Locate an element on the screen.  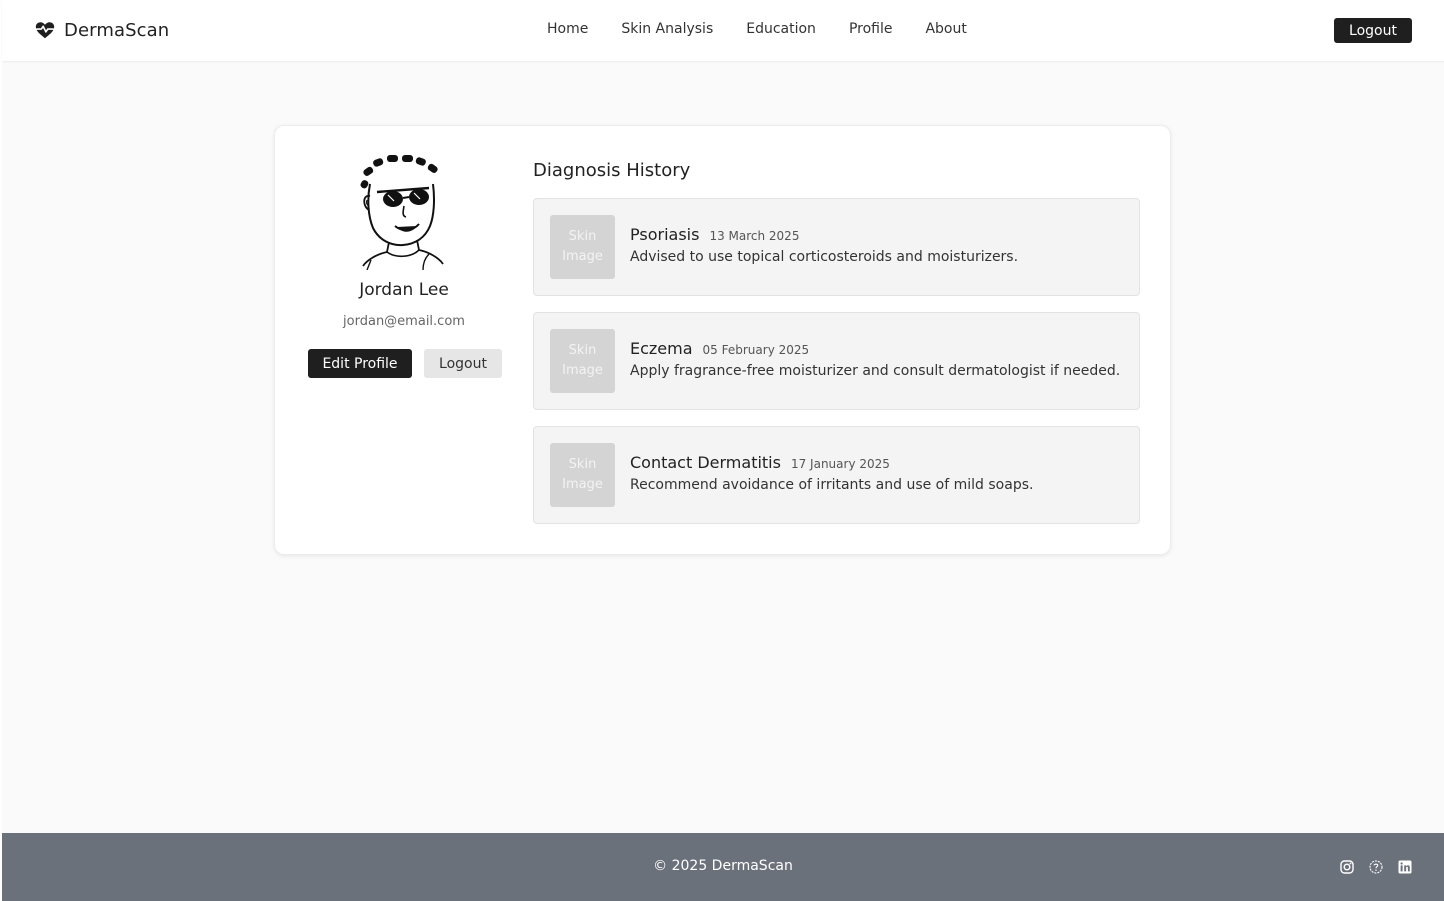
help-icon is located at coordinates (1376, 866).